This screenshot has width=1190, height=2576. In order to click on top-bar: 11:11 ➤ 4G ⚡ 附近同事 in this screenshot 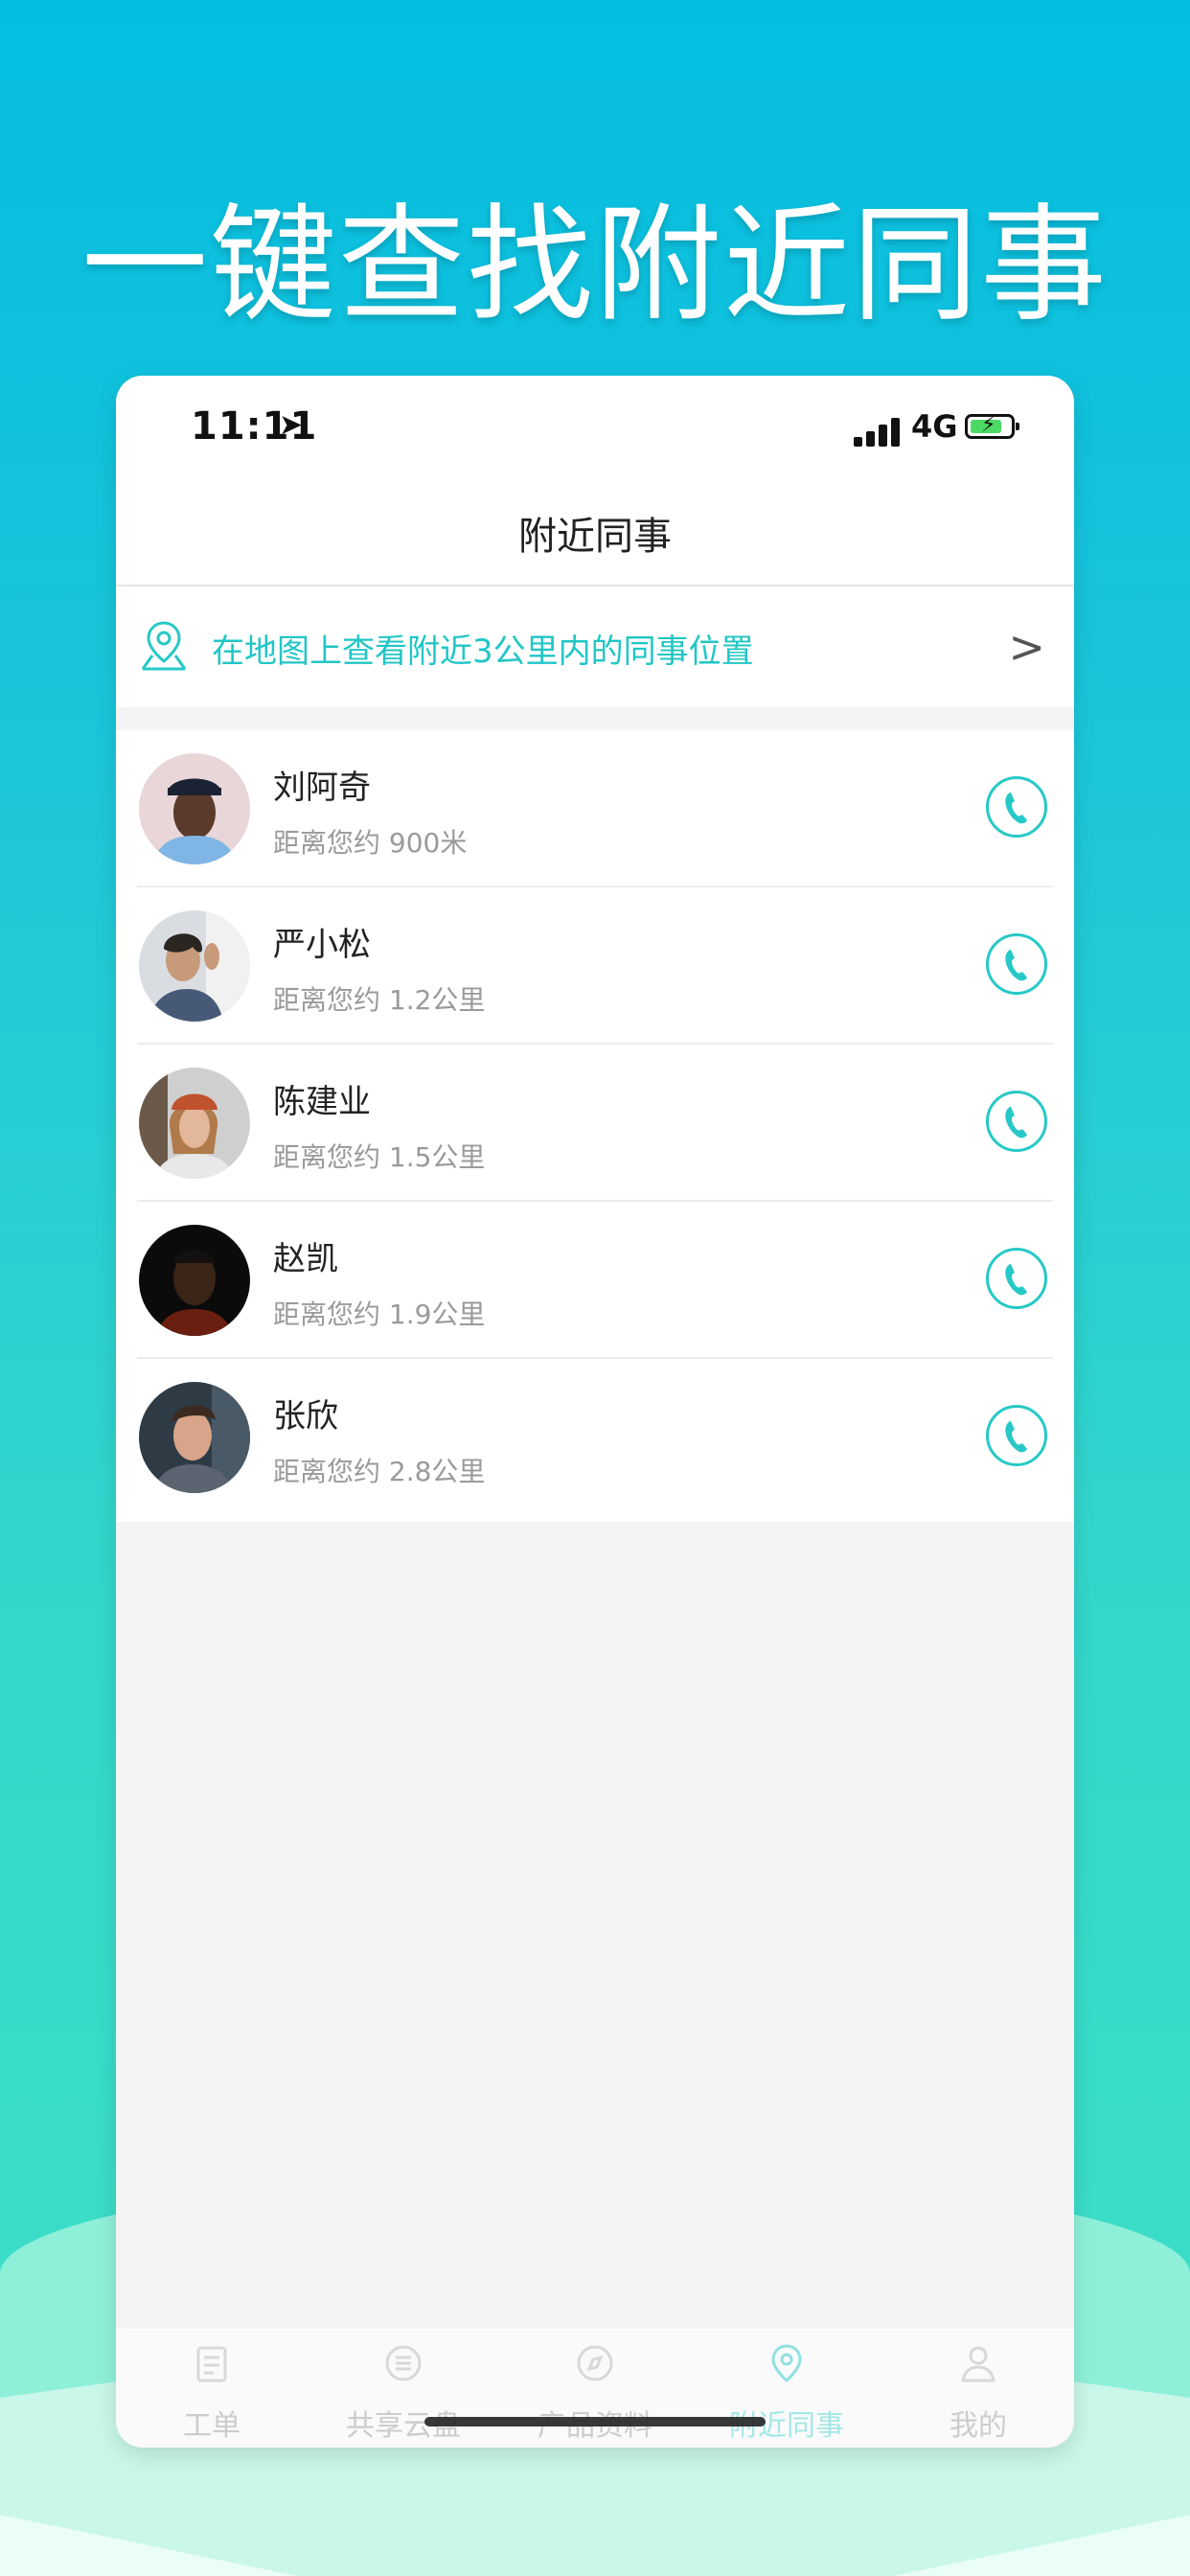, I will do `click(595, 480)`.